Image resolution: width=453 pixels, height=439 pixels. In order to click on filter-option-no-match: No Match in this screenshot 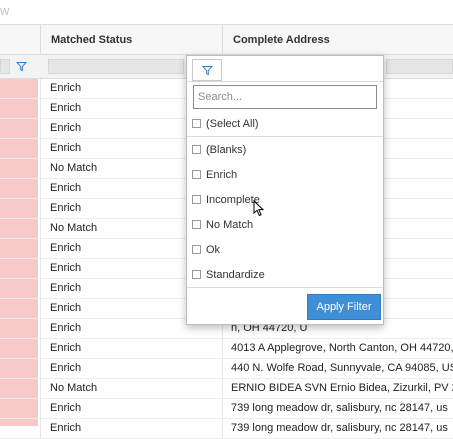, I will do `click(222, 225)`.